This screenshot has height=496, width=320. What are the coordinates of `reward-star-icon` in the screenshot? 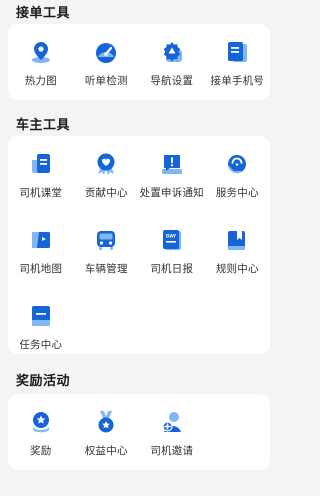 It's located at (41, 422).